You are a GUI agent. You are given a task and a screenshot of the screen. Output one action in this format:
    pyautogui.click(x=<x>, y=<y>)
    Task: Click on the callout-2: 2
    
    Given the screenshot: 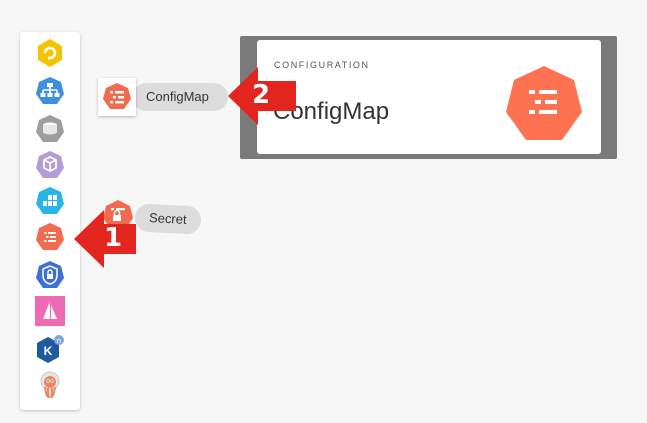 What is the action you would take?
    pyautogui.click(x=263, y=96)
    